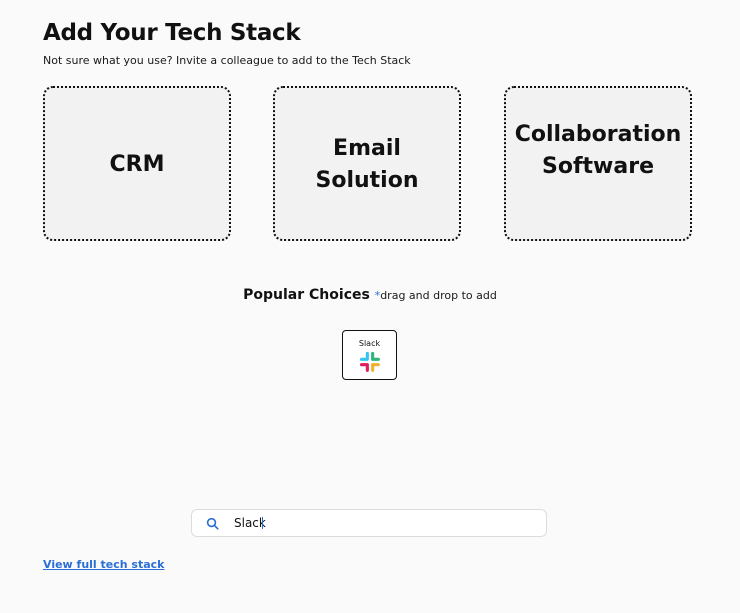 The height and width of the screenshot is (613, 740). Describe the element at coordinates (369, 361) in the screenshot. I see `slack-logo-icon` at that location.